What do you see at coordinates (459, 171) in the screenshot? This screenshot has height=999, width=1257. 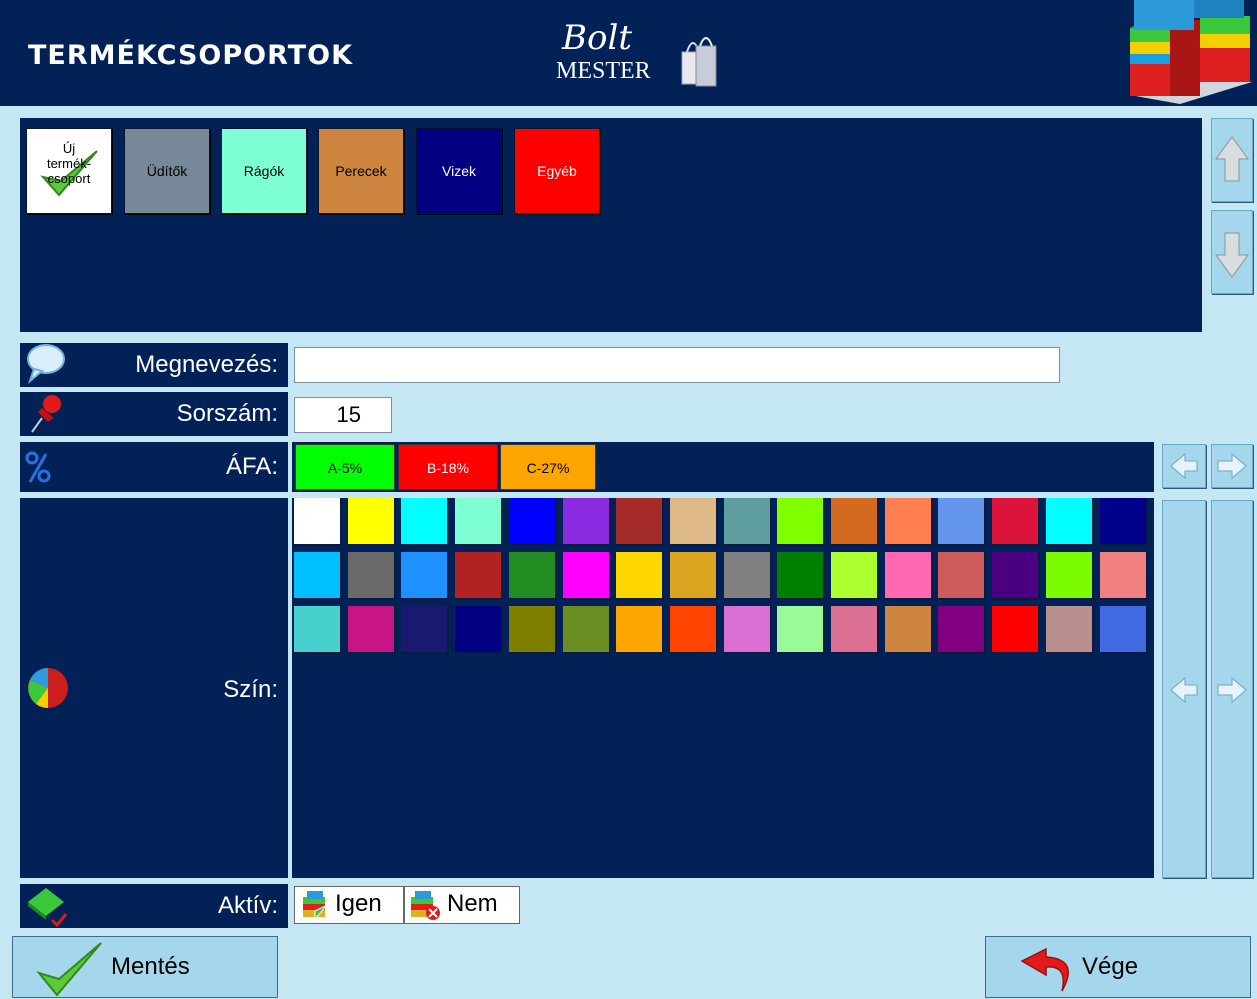 I see `group-button-vizek: Vizek` at bounding box center [459, 171].